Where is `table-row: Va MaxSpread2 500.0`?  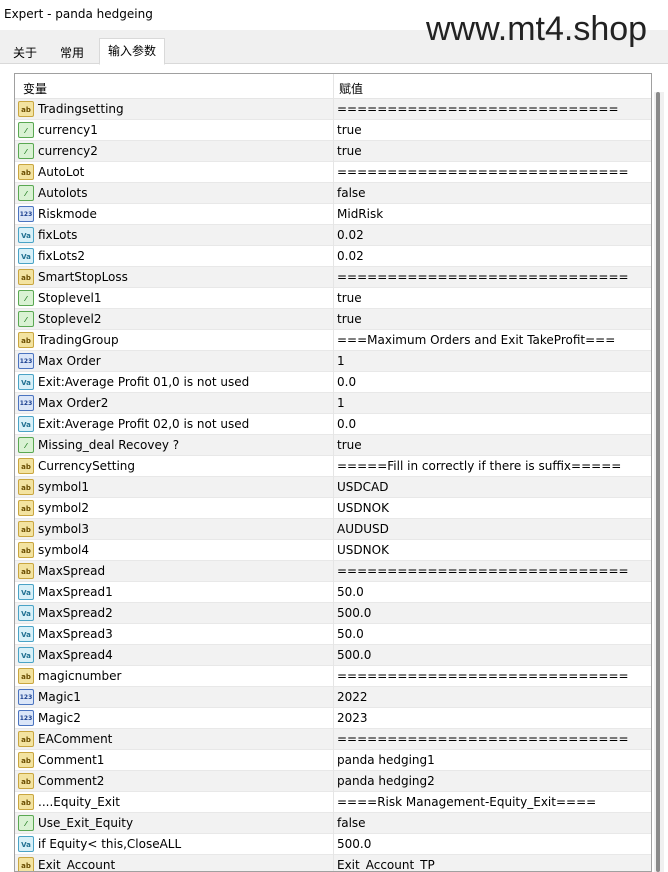 table-row: Va MaxSpread2 500.0 is located at coordinates (333, 613).